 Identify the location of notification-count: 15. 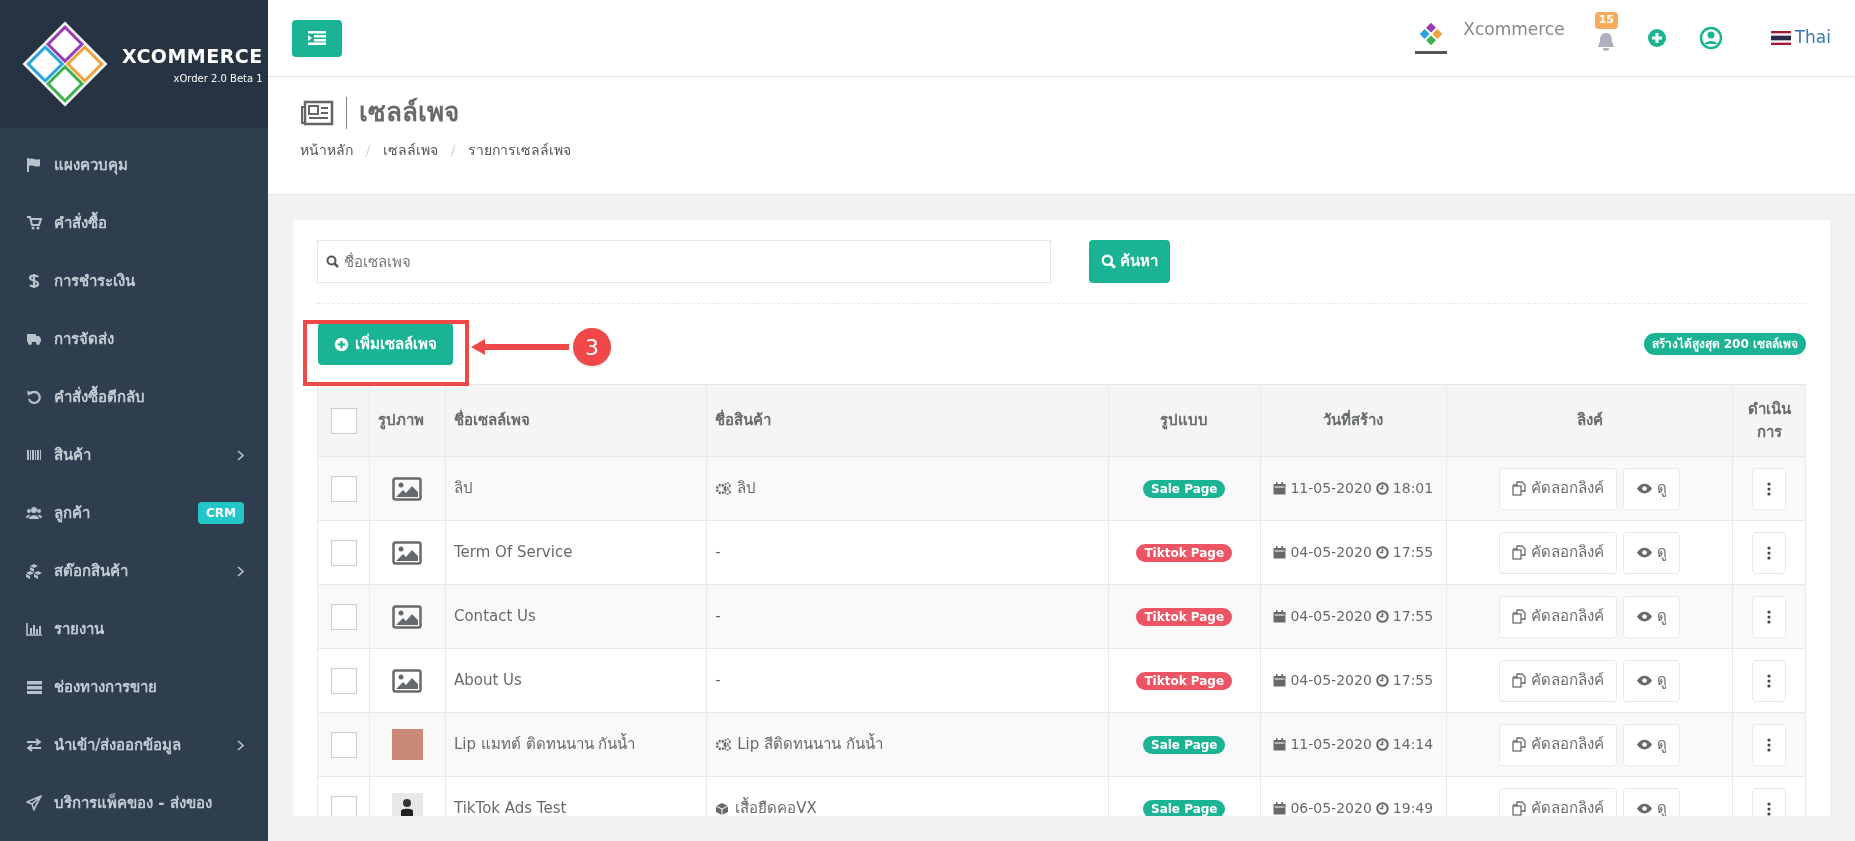
(1606, 20).